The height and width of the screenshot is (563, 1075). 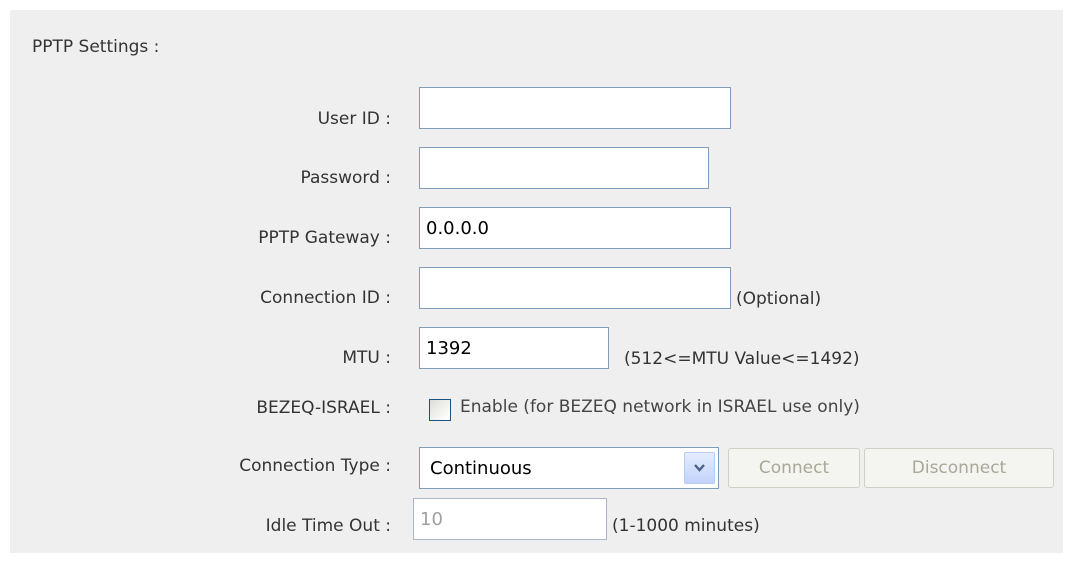 What do you see at coordinates (699, 468) in the screenshot?
I see `chevron-down-icon` at bounding box center [699, 468].